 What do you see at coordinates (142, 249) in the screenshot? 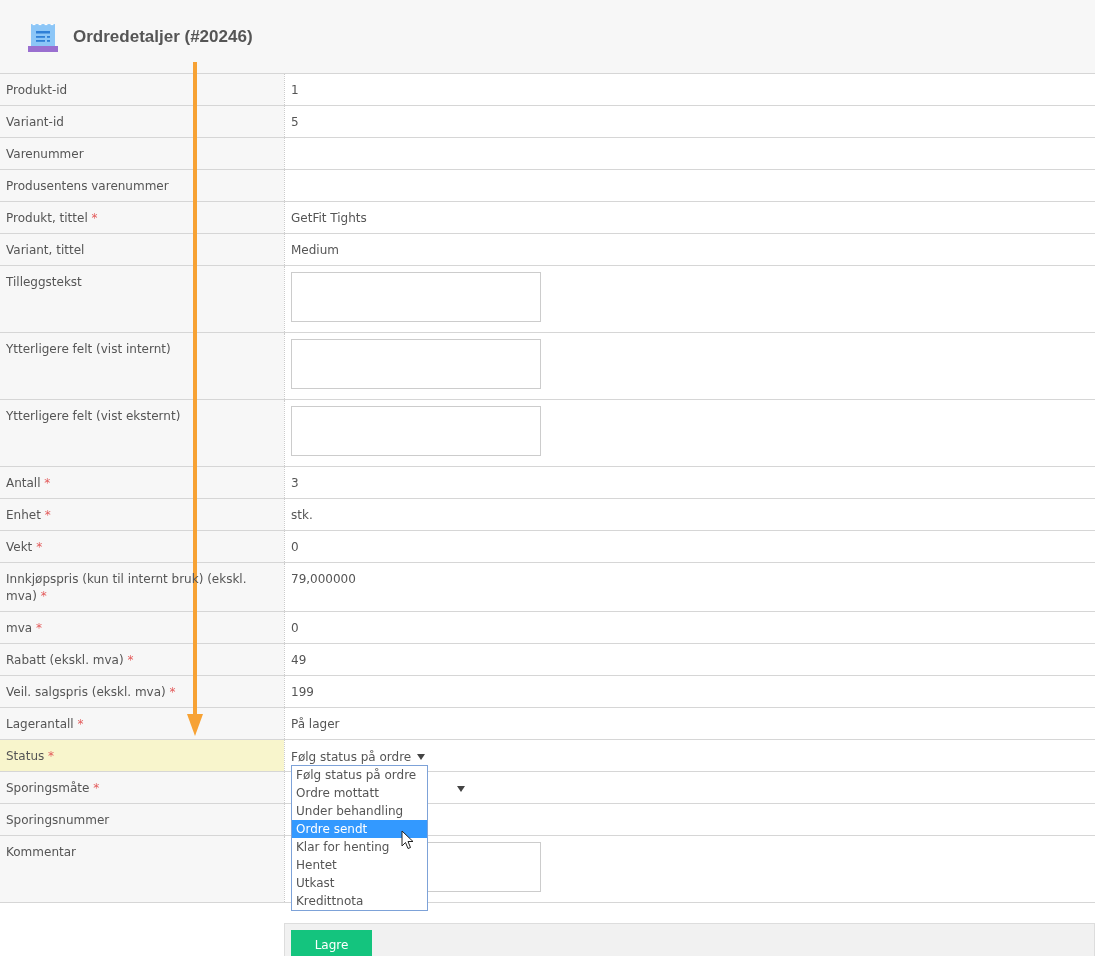
I see `field-label: Variant, tittel` at bounding box center [142, 249].